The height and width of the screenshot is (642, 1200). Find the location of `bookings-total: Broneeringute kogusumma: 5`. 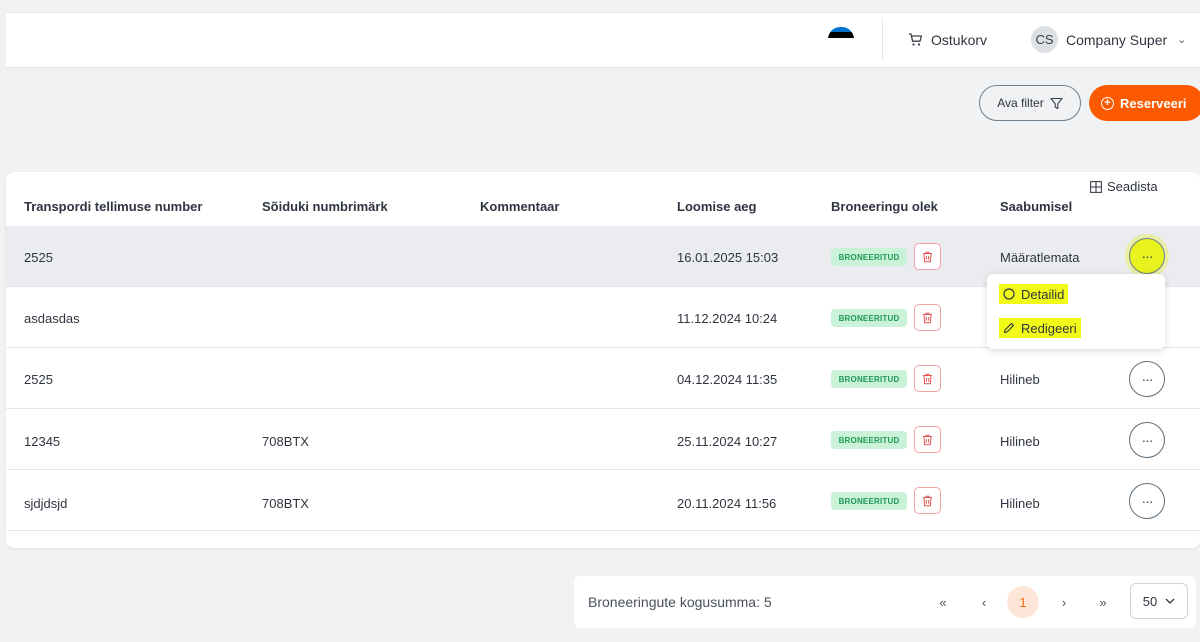

bookings-total: Broneeringute kogusumma: 5 is located at coordinates (680, 602).